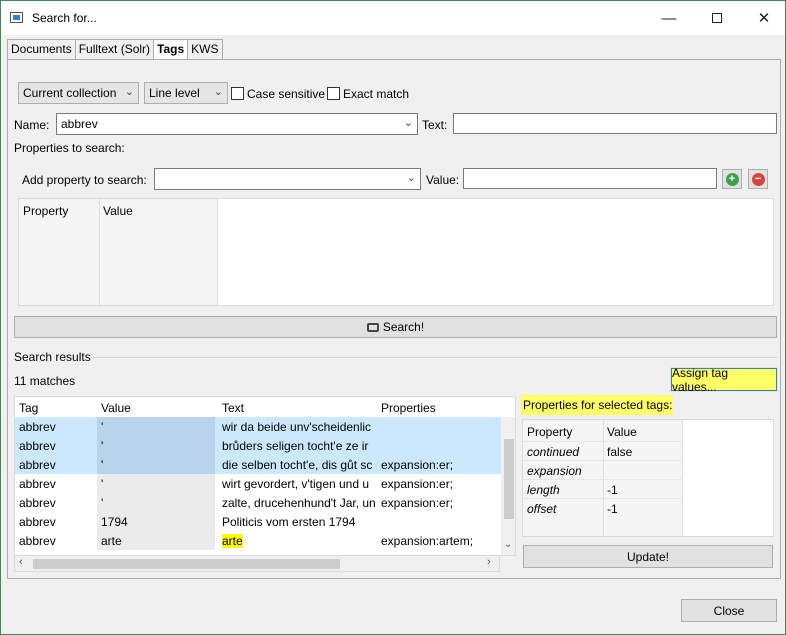 The width and height of the screenshot is (786, 635). Describe the element at coordinates (615, 123) in the screenshot. I see `text-input` at that location.